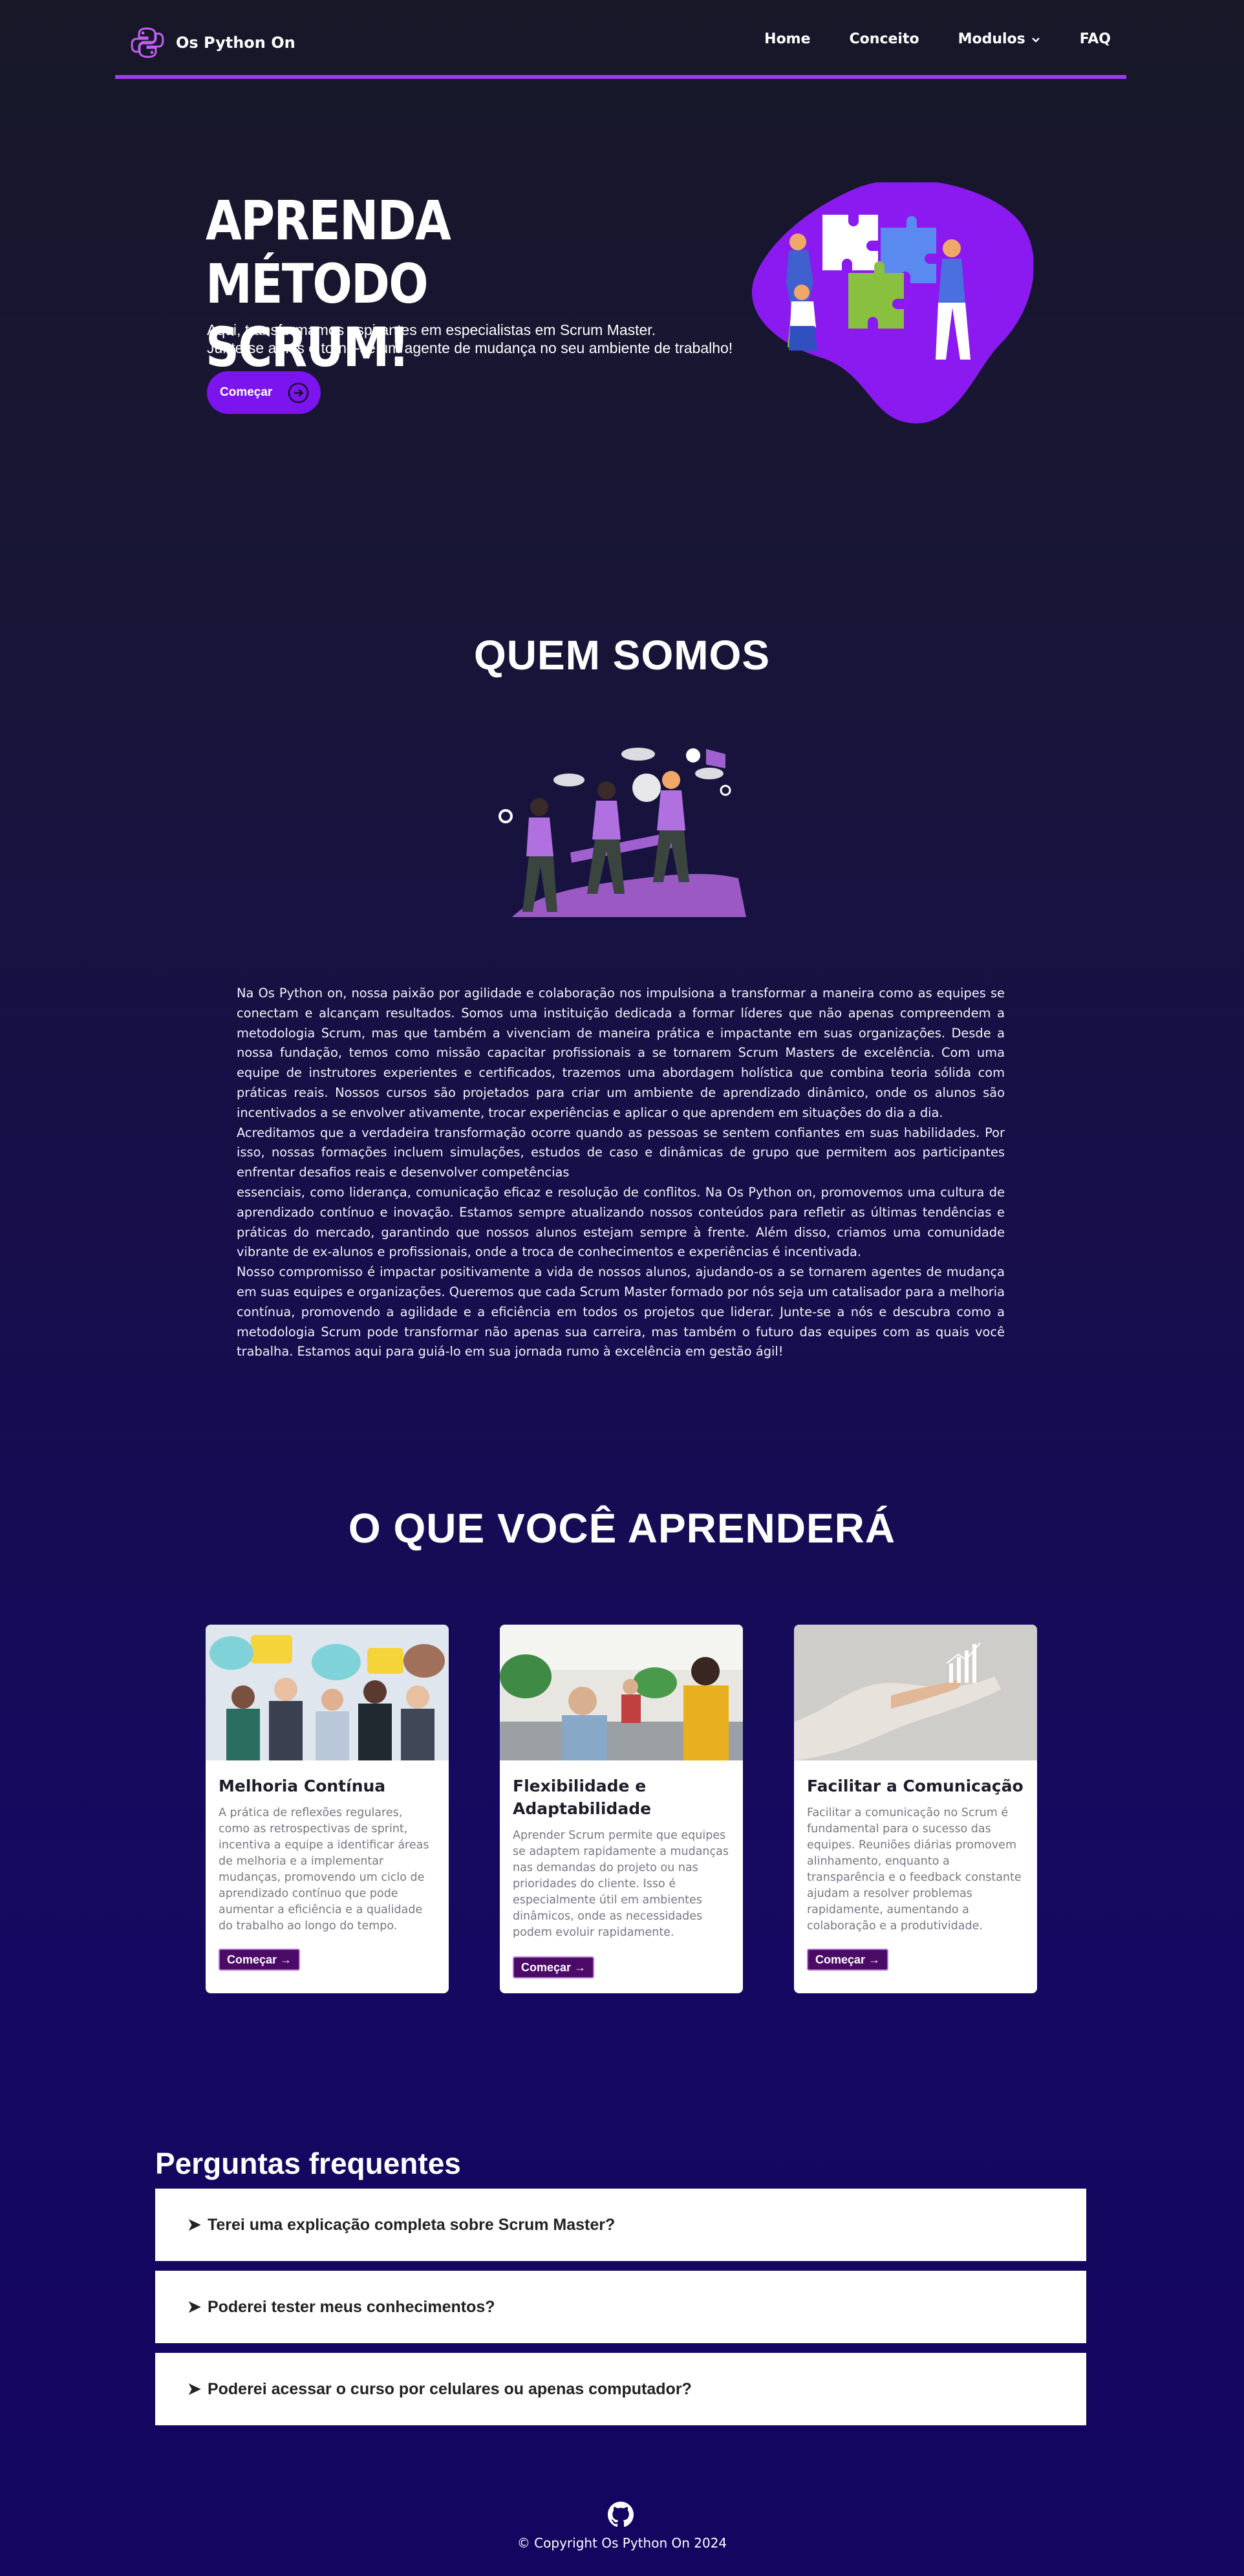 This screenshot has height=2576, width=1244. Describe the element at coordinates (327, 1692) in the screenshot. I see `team-speech-bubbles-image` at that location.